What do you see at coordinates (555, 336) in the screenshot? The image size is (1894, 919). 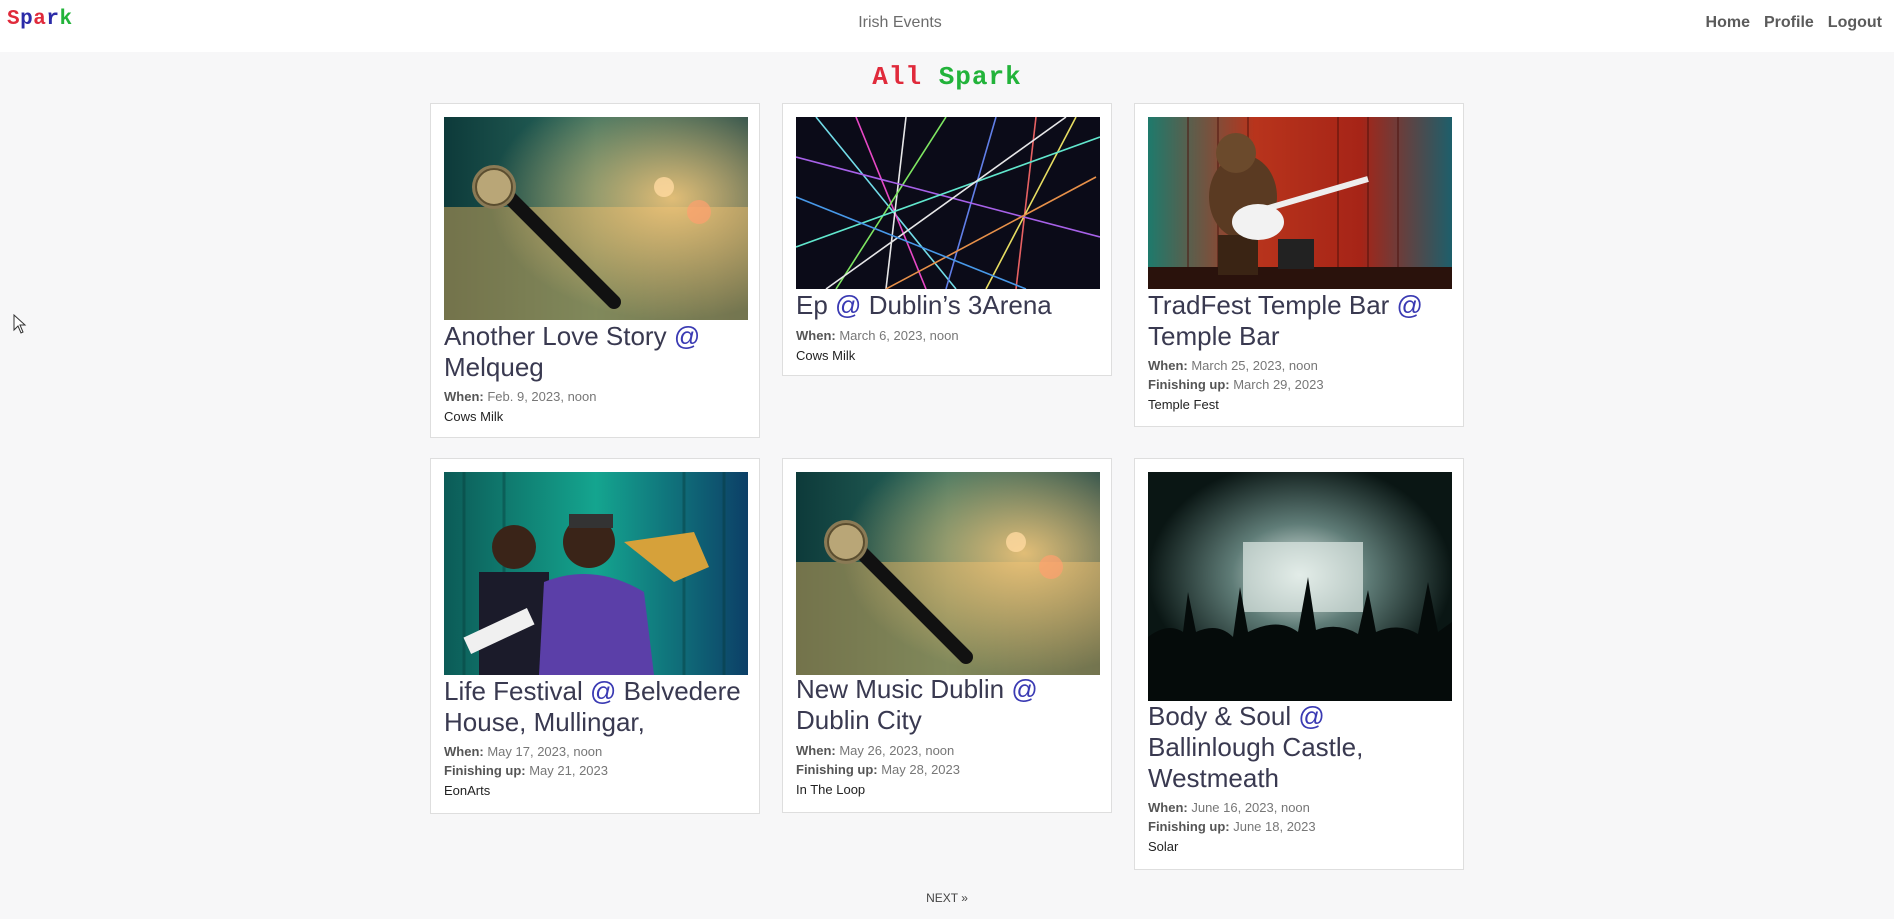 I see `event-name: Another Love Story` at bounding box center [555, 336].